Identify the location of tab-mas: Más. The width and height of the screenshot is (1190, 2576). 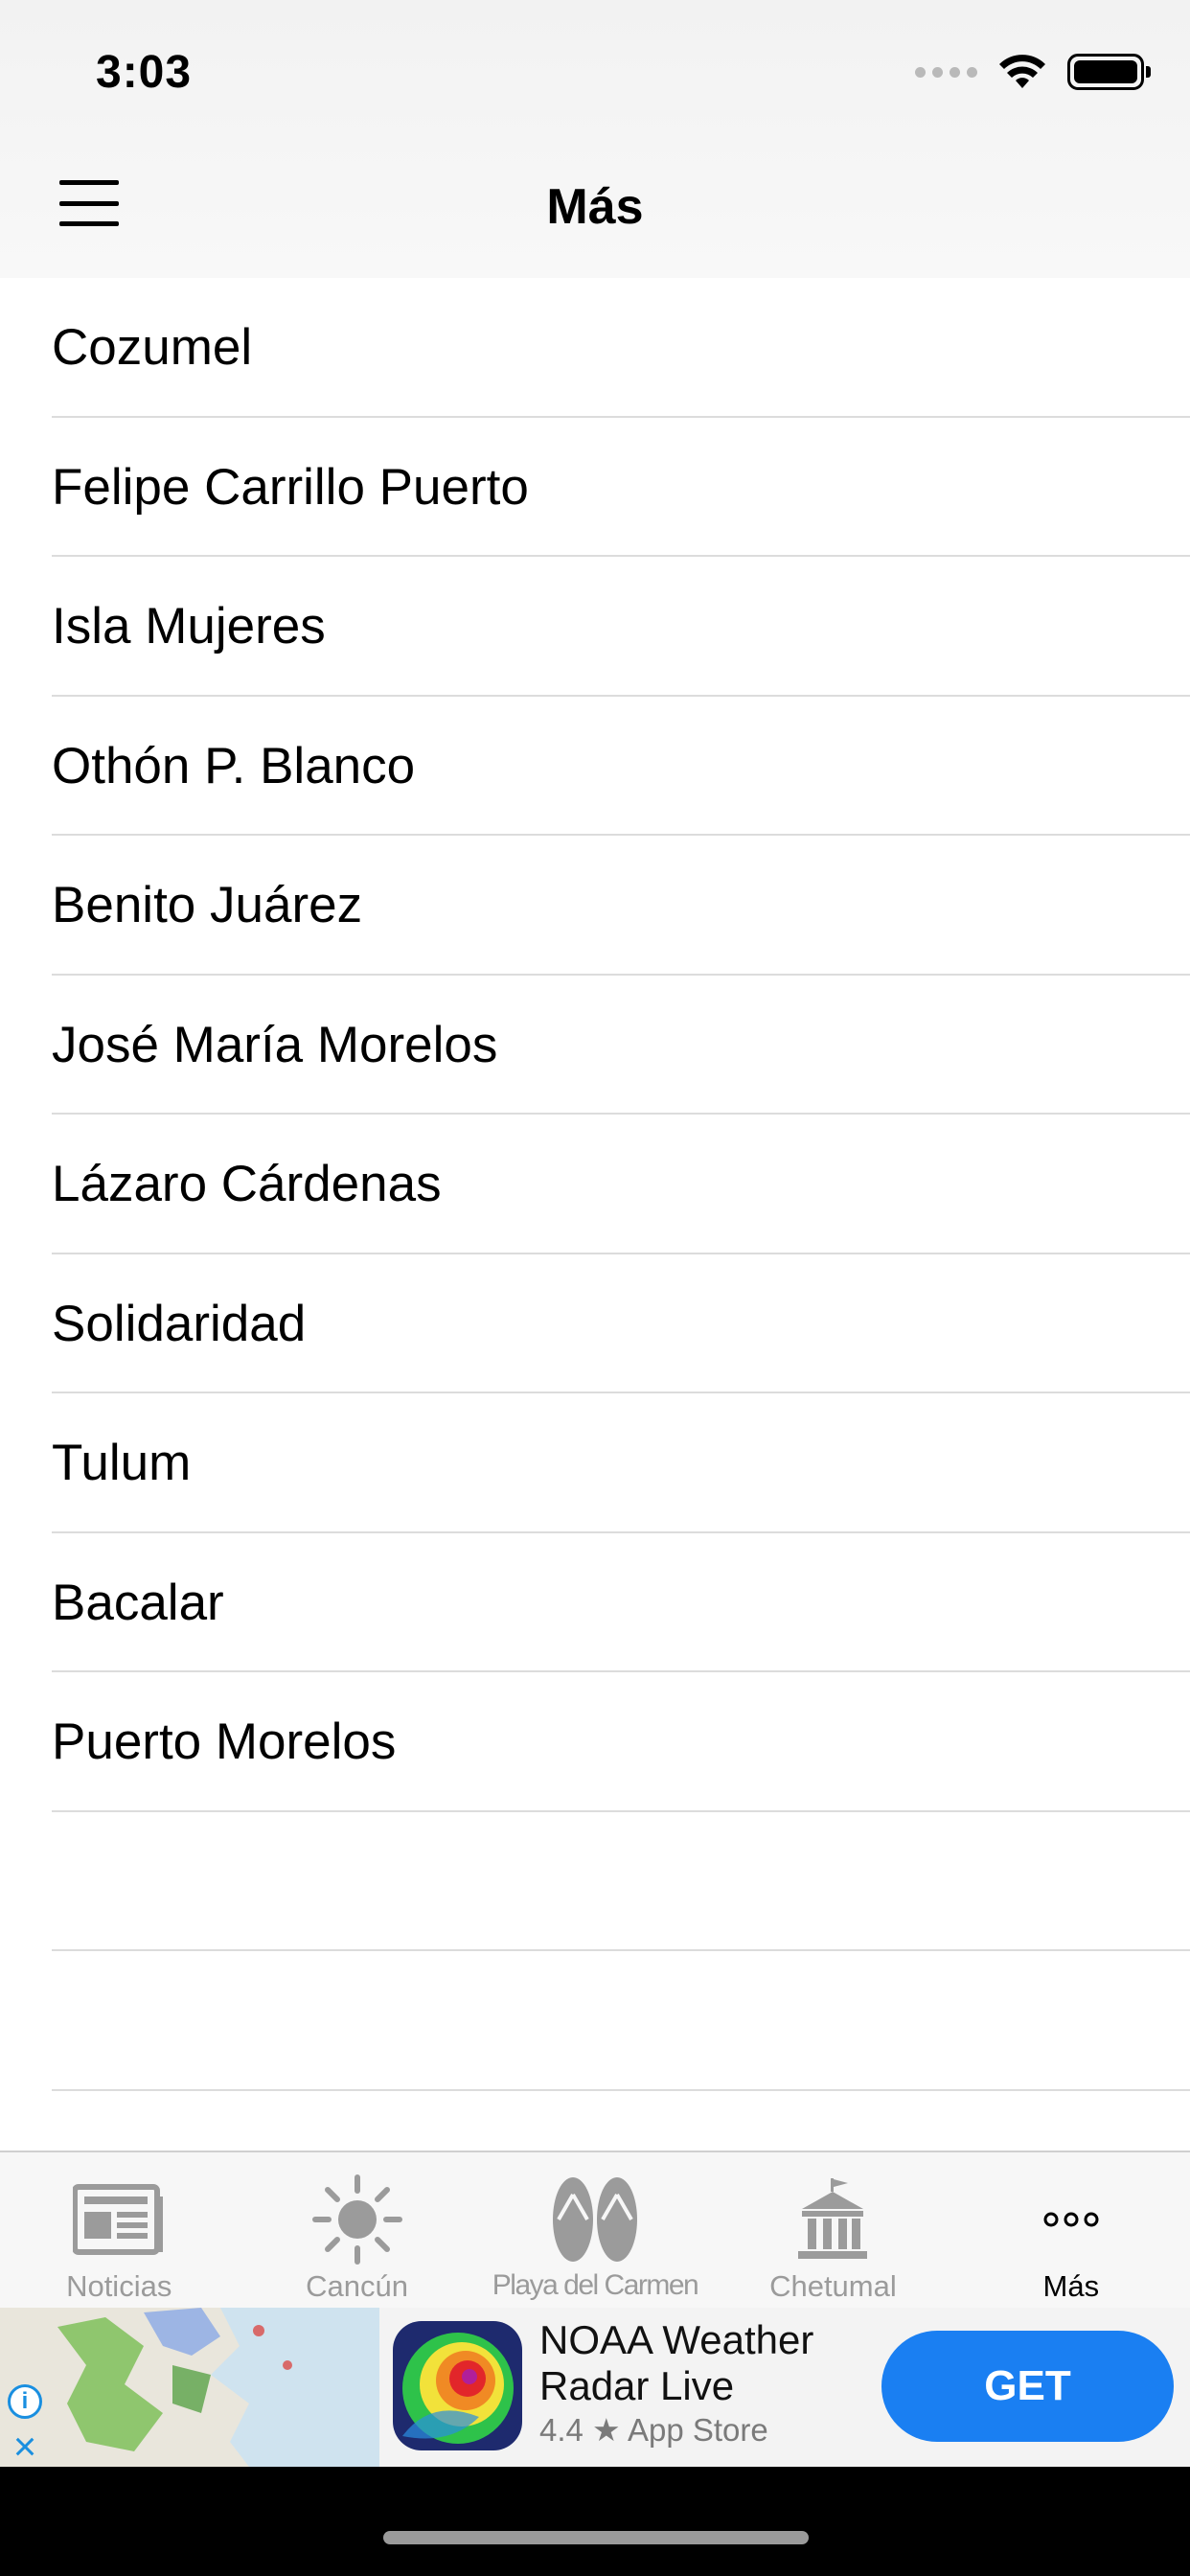
(1071, 2230).